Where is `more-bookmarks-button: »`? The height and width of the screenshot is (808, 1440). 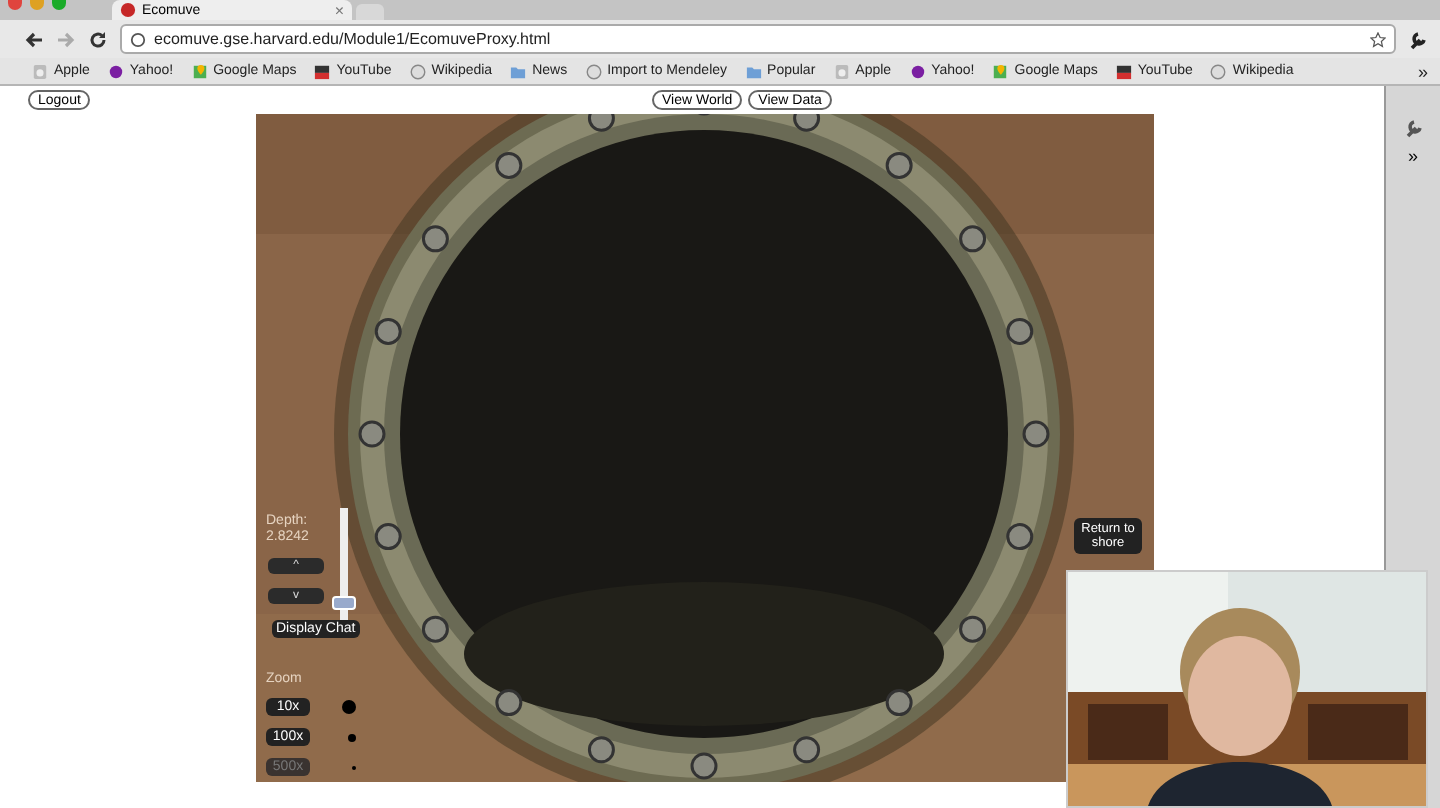
more-bookmarks-button: » is located at coordinates (1422, 71).